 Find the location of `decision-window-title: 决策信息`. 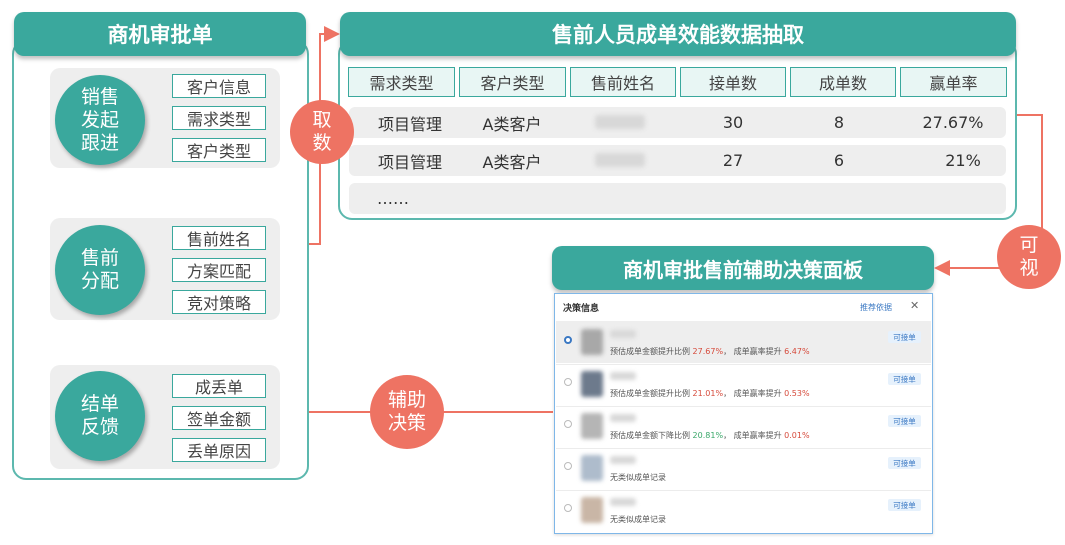

decision-window-title: 决策信息 is located at coordinates (581, 309).